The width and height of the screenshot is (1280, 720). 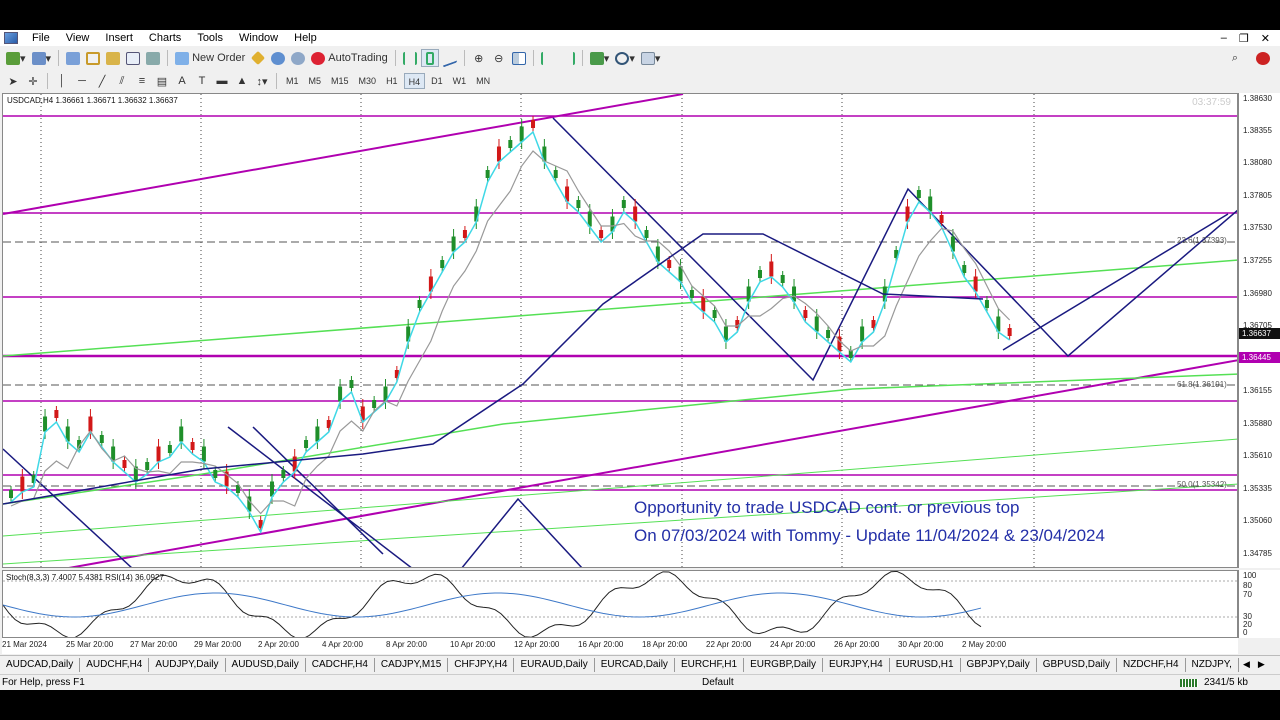 What do you see at coordinates (315, 81) in the screenshot?
I see `timeframe-m5: M5` at bounding box center [315, 81].